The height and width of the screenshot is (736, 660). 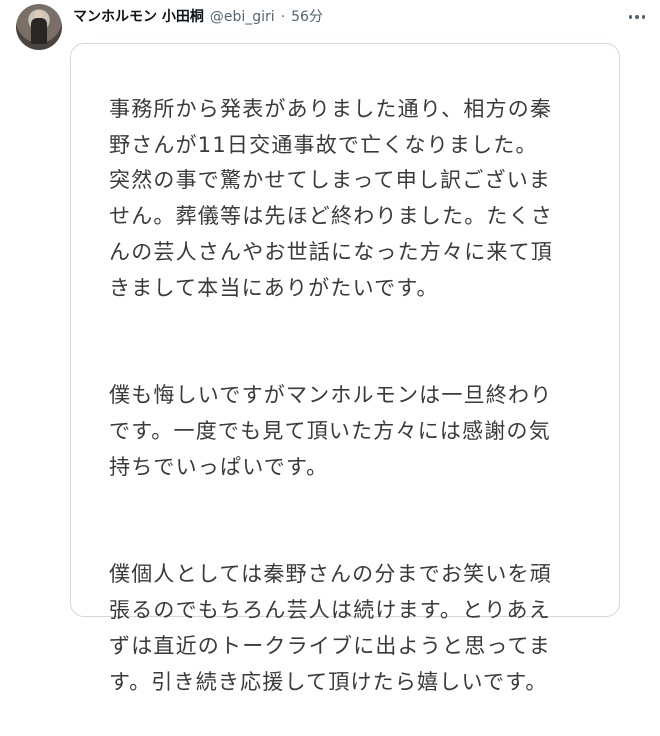 I want to click on timestamp: 56分, so click(x=307, y=16).